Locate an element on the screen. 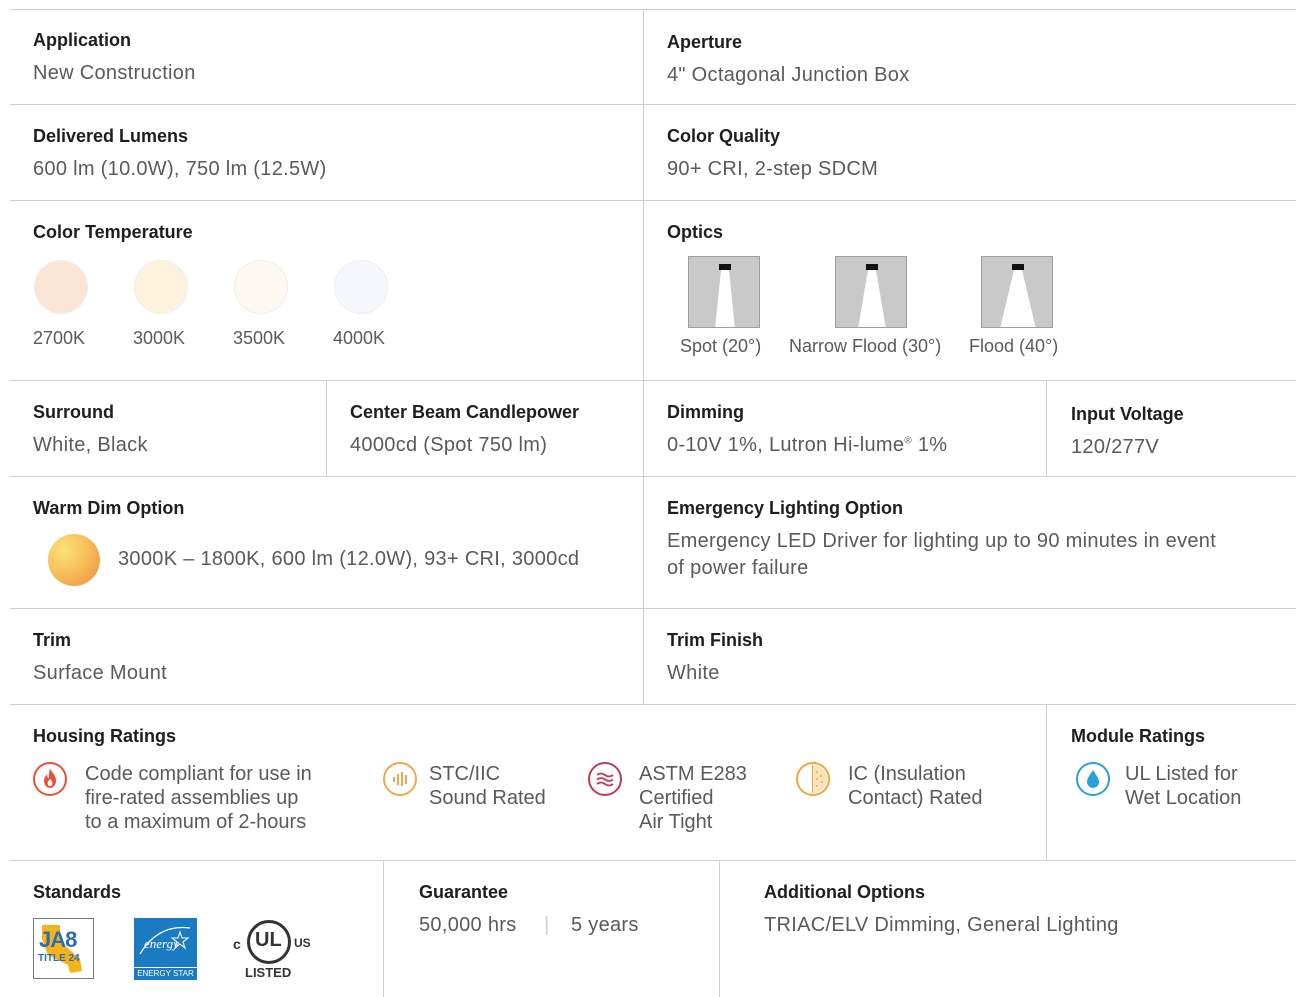 This screenshot has height=997, width=1296. delivered-lumens-value: 600 lm (10.0W), 750 lm (12.5W) is located at coordinates (180, 169).